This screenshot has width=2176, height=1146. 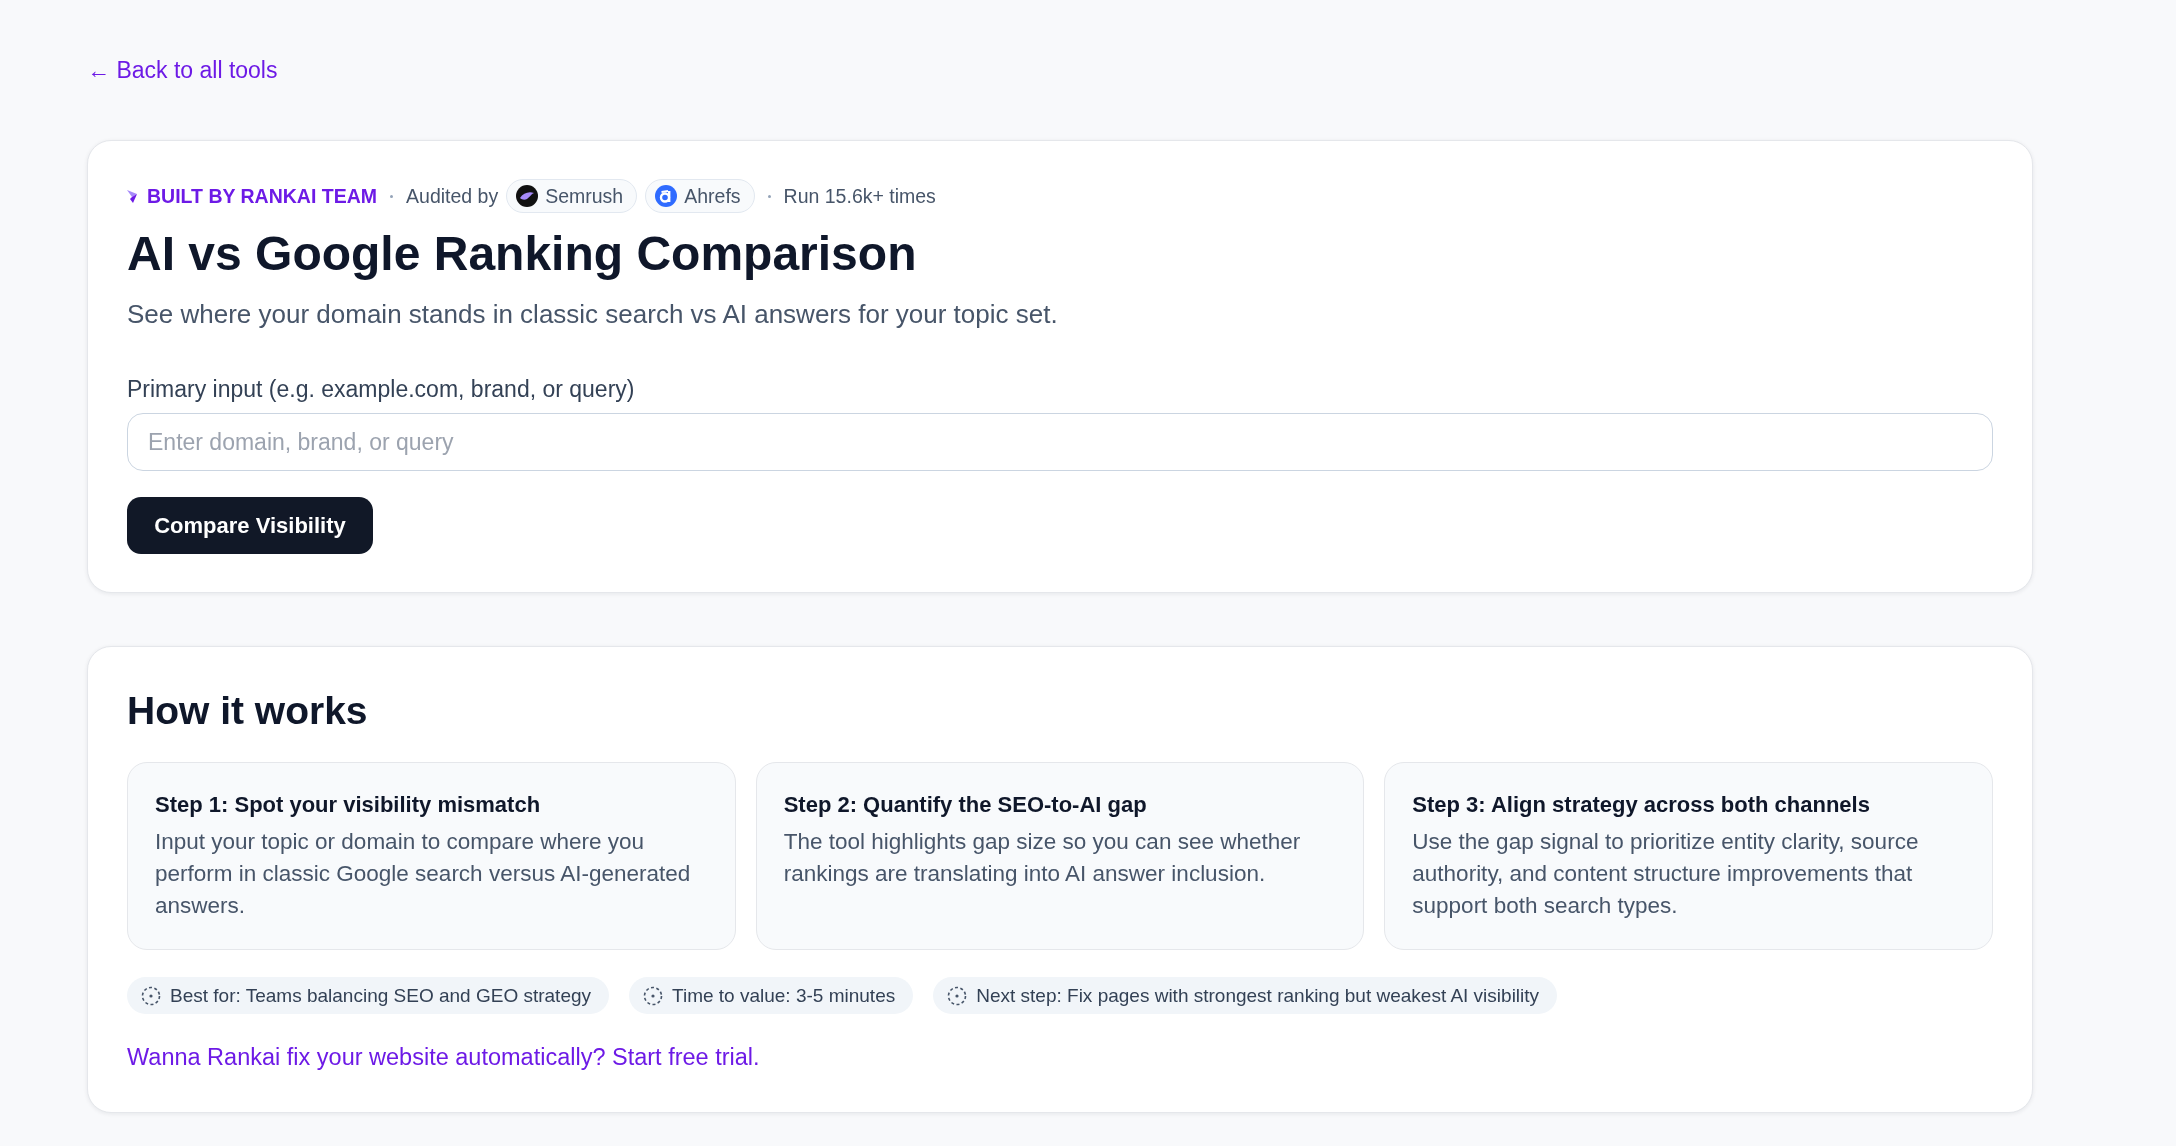 I want to click on run-count: Run 15.6k+ times, so click(x=859, y=196).